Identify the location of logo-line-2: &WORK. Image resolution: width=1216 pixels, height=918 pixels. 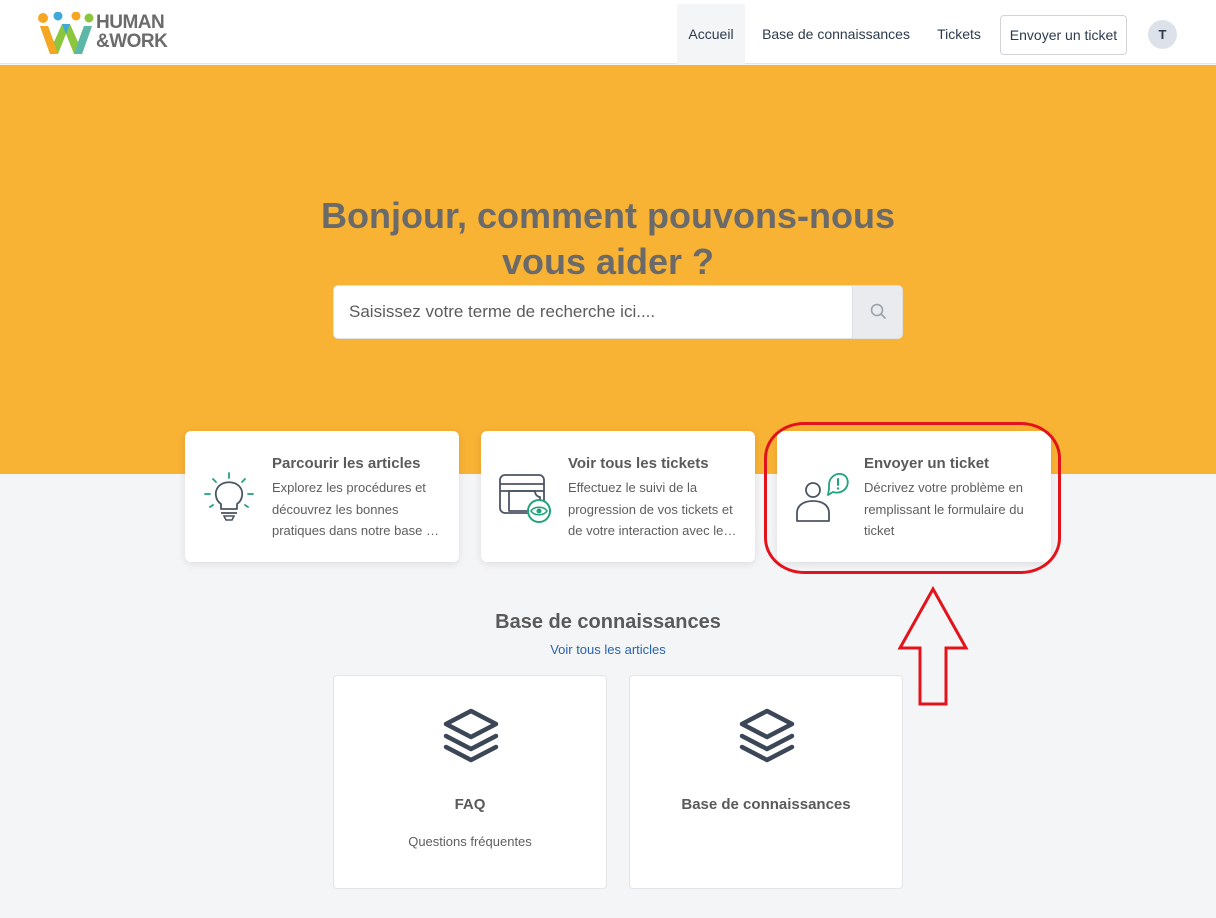
(132, 41).